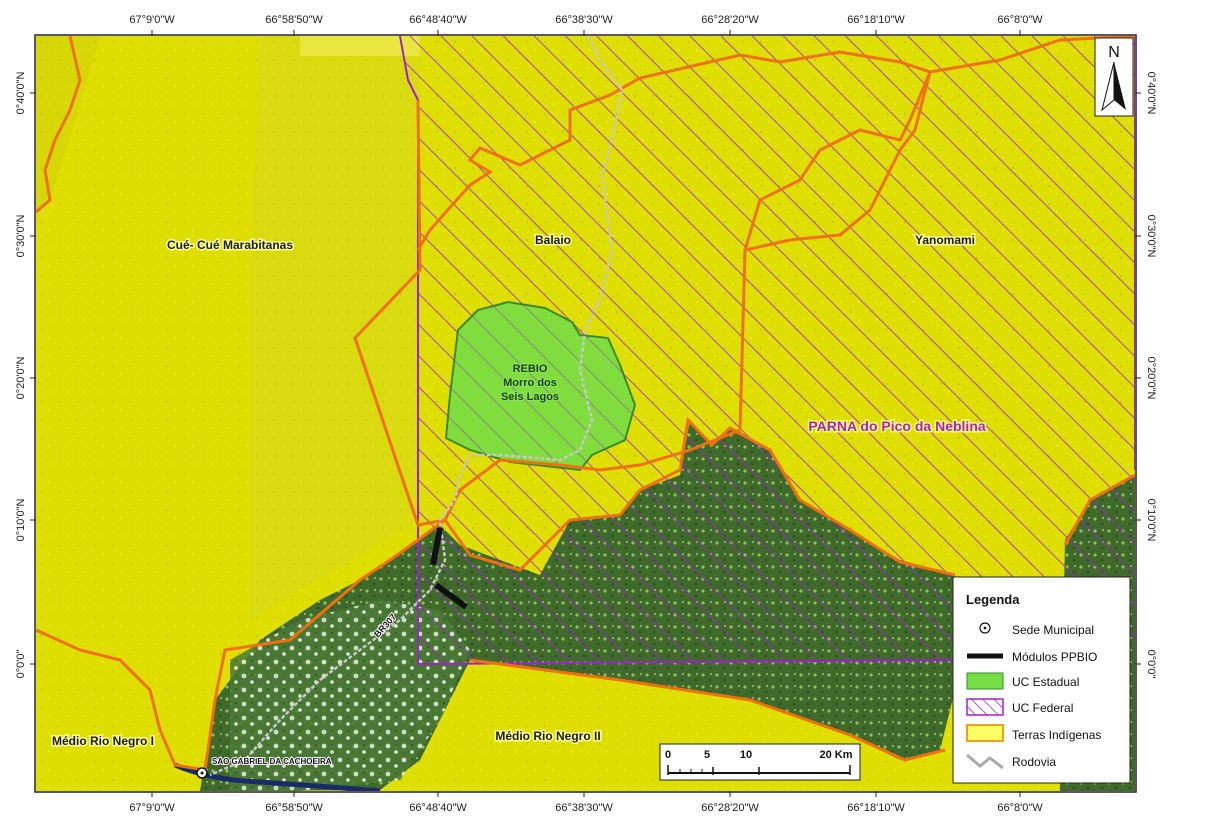 This screenshot has height=834, width=1206. What do you see at coordinates (530, 369) in the screenshot?
I see `label-rebio-1: REBIO` at bounding box center [530, 369].